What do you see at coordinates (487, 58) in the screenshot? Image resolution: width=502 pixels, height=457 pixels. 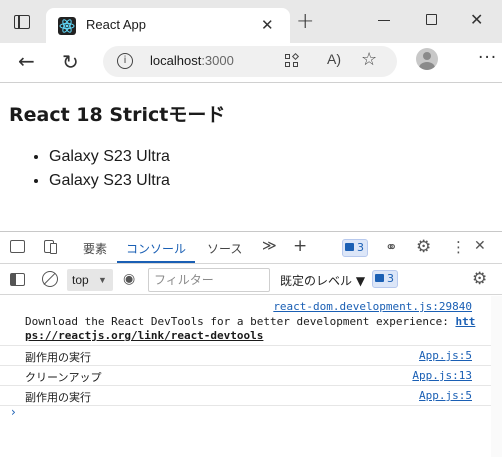 I see `more-options-icon: ···` at bounding box center [487, 58].